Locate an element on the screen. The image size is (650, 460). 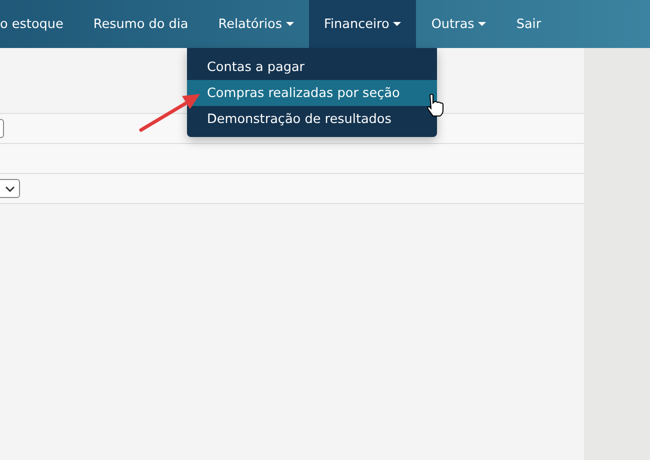
menu-item: Demonstração de resultados is located at coordinates (312, 119).